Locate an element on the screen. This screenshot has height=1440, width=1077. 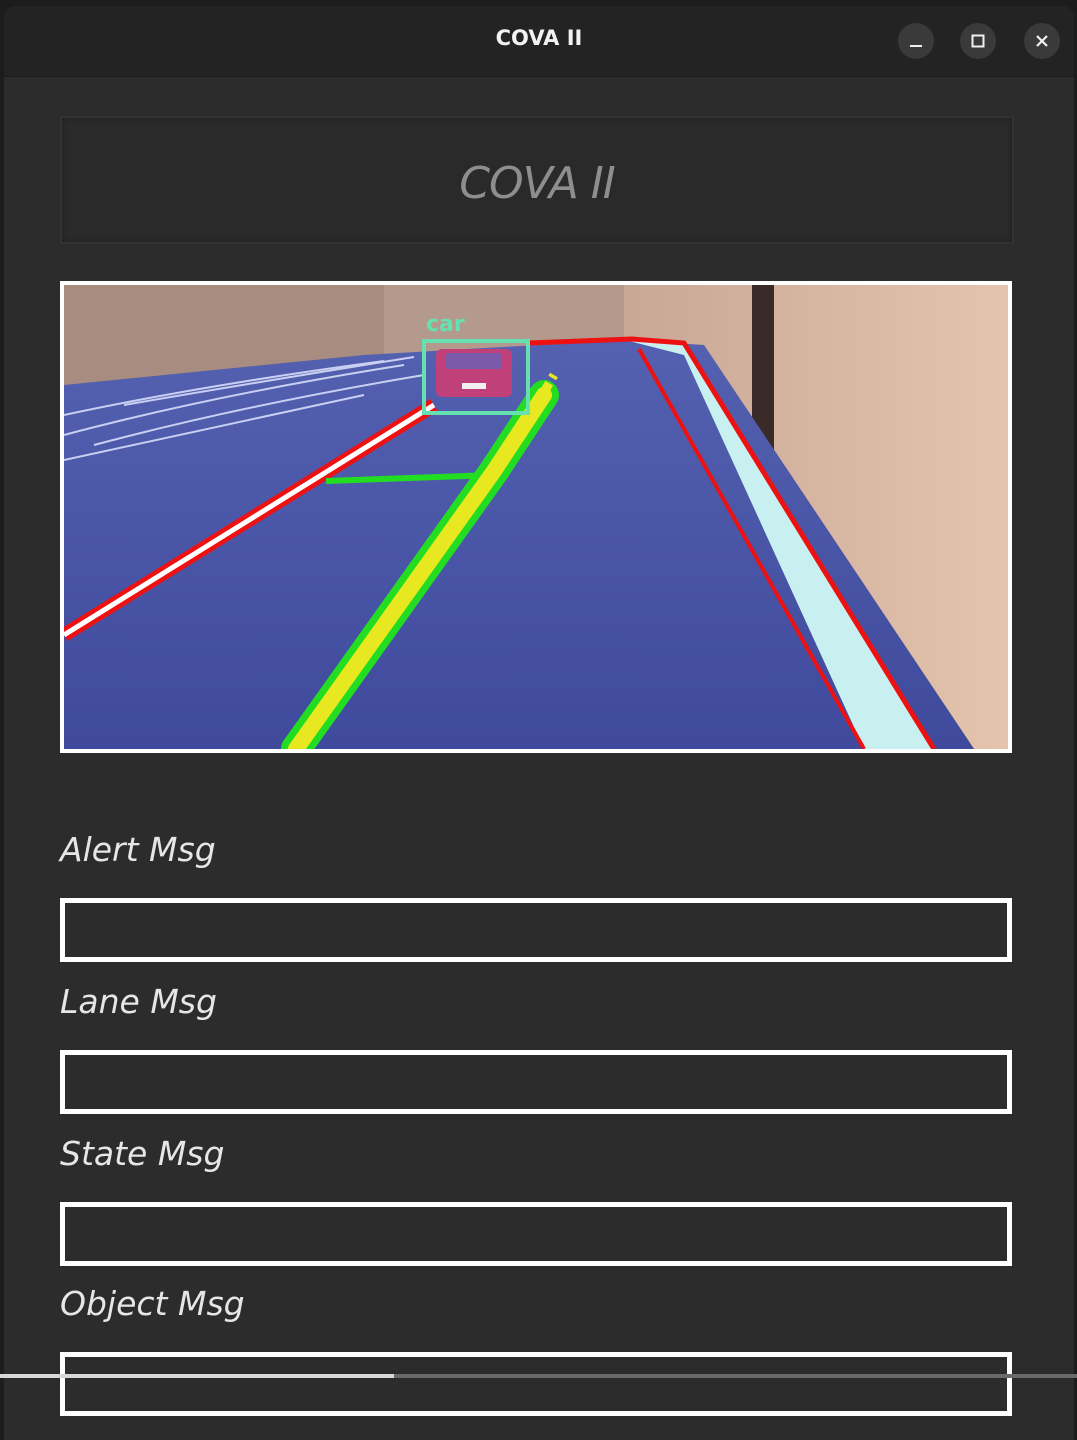
state-msg-label: State Msg is located at coordinates (142, 1153).